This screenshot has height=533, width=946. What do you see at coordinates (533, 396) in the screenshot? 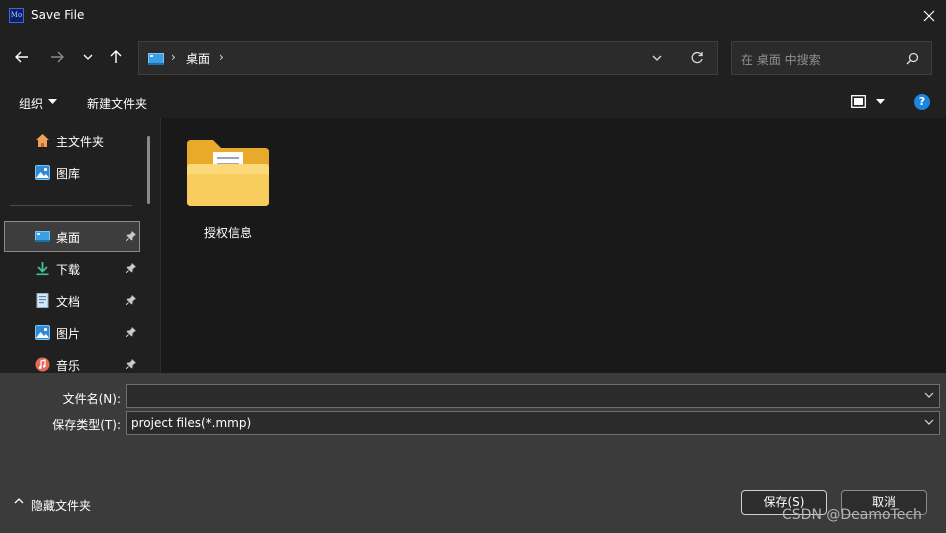
I see `filename-field` at bounding box center [533, 396].